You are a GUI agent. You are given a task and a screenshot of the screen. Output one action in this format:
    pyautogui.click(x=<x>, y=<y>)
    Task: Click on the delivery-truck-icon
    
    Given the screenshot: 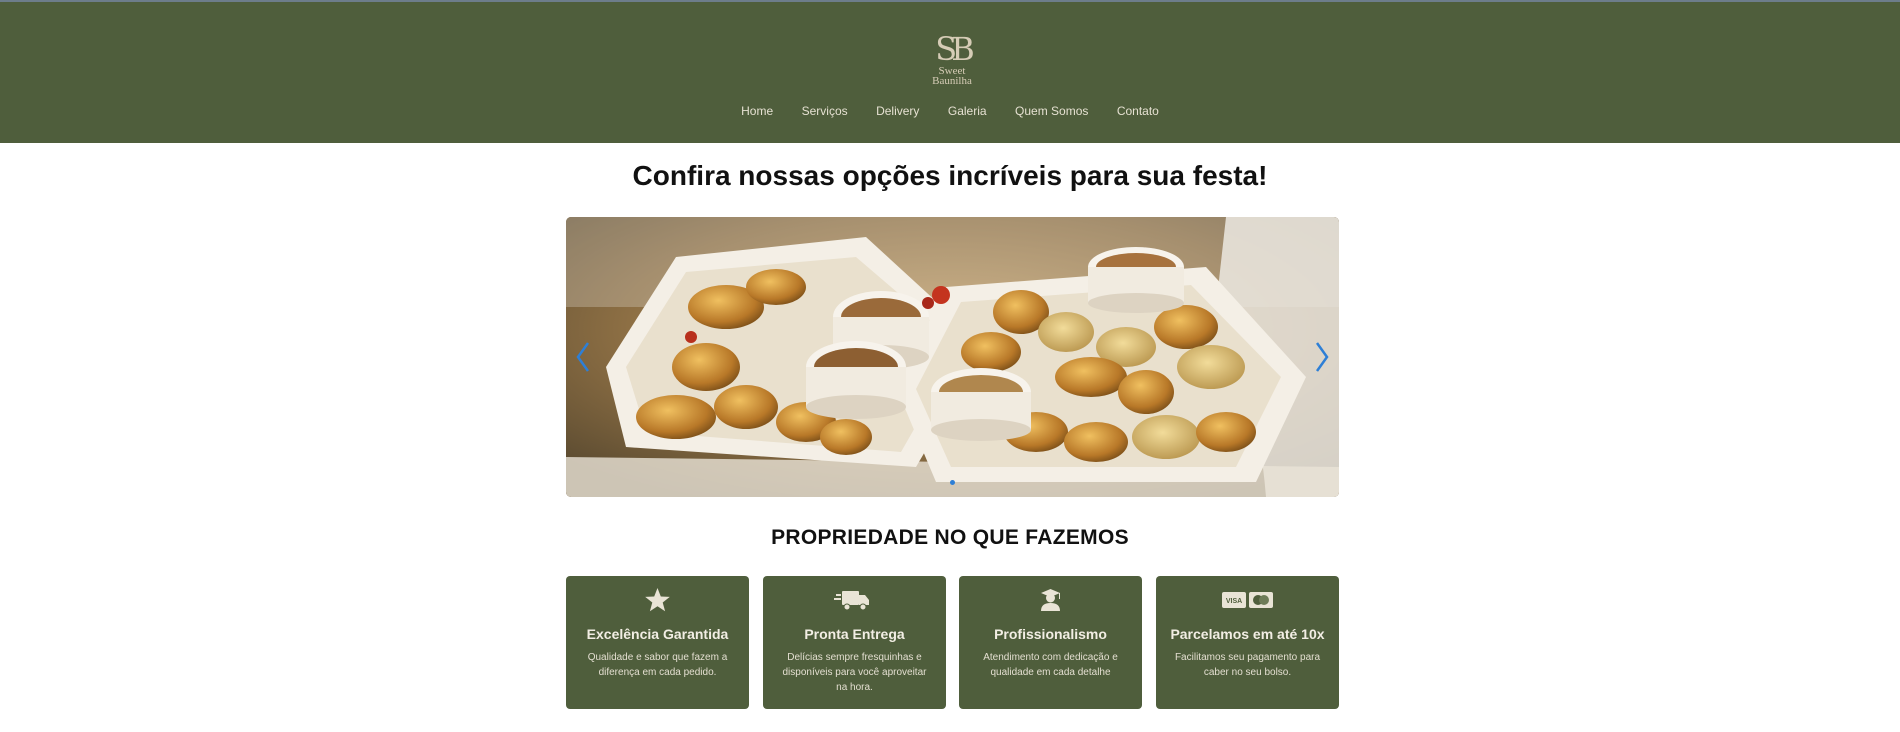 What is the action you would take?
    pyautogui.click(x=851, y=601)
    